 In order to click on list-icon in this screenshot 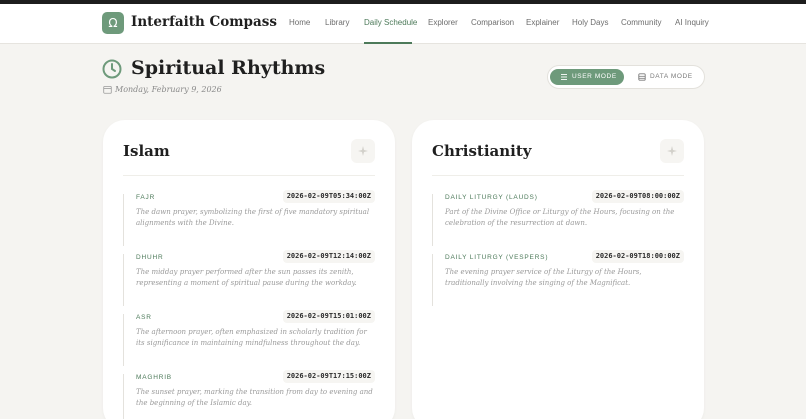, I will do `click(564, 77)`.